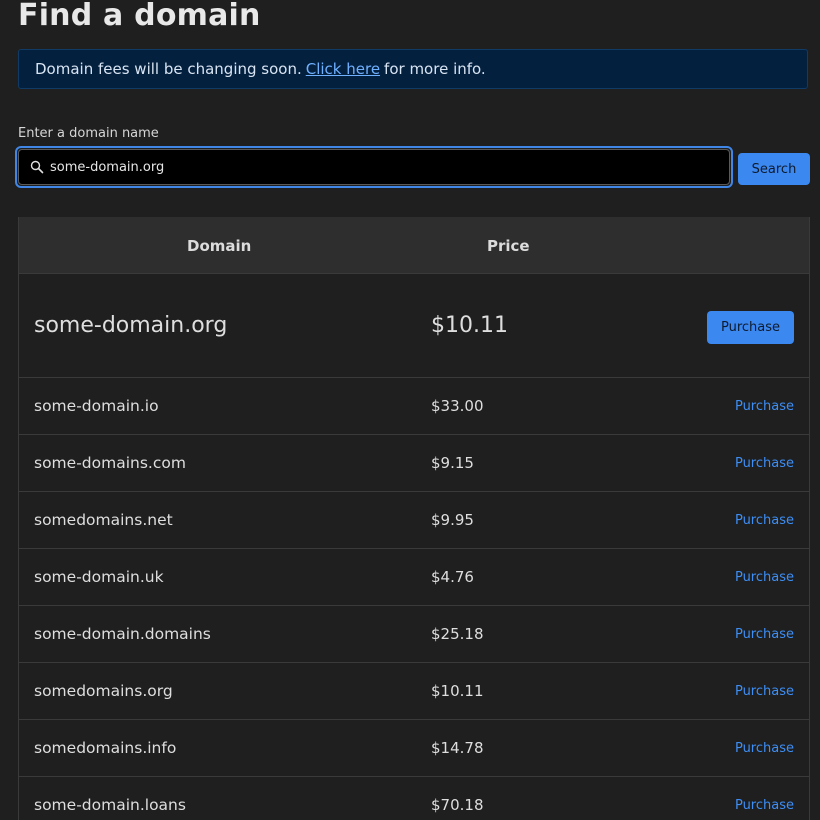 The image size is (820, 820). What do you see at coordinates (103, 691) in the screenshot?
I see `domain-name: somedomains.org` at bounding box center [103, 691].